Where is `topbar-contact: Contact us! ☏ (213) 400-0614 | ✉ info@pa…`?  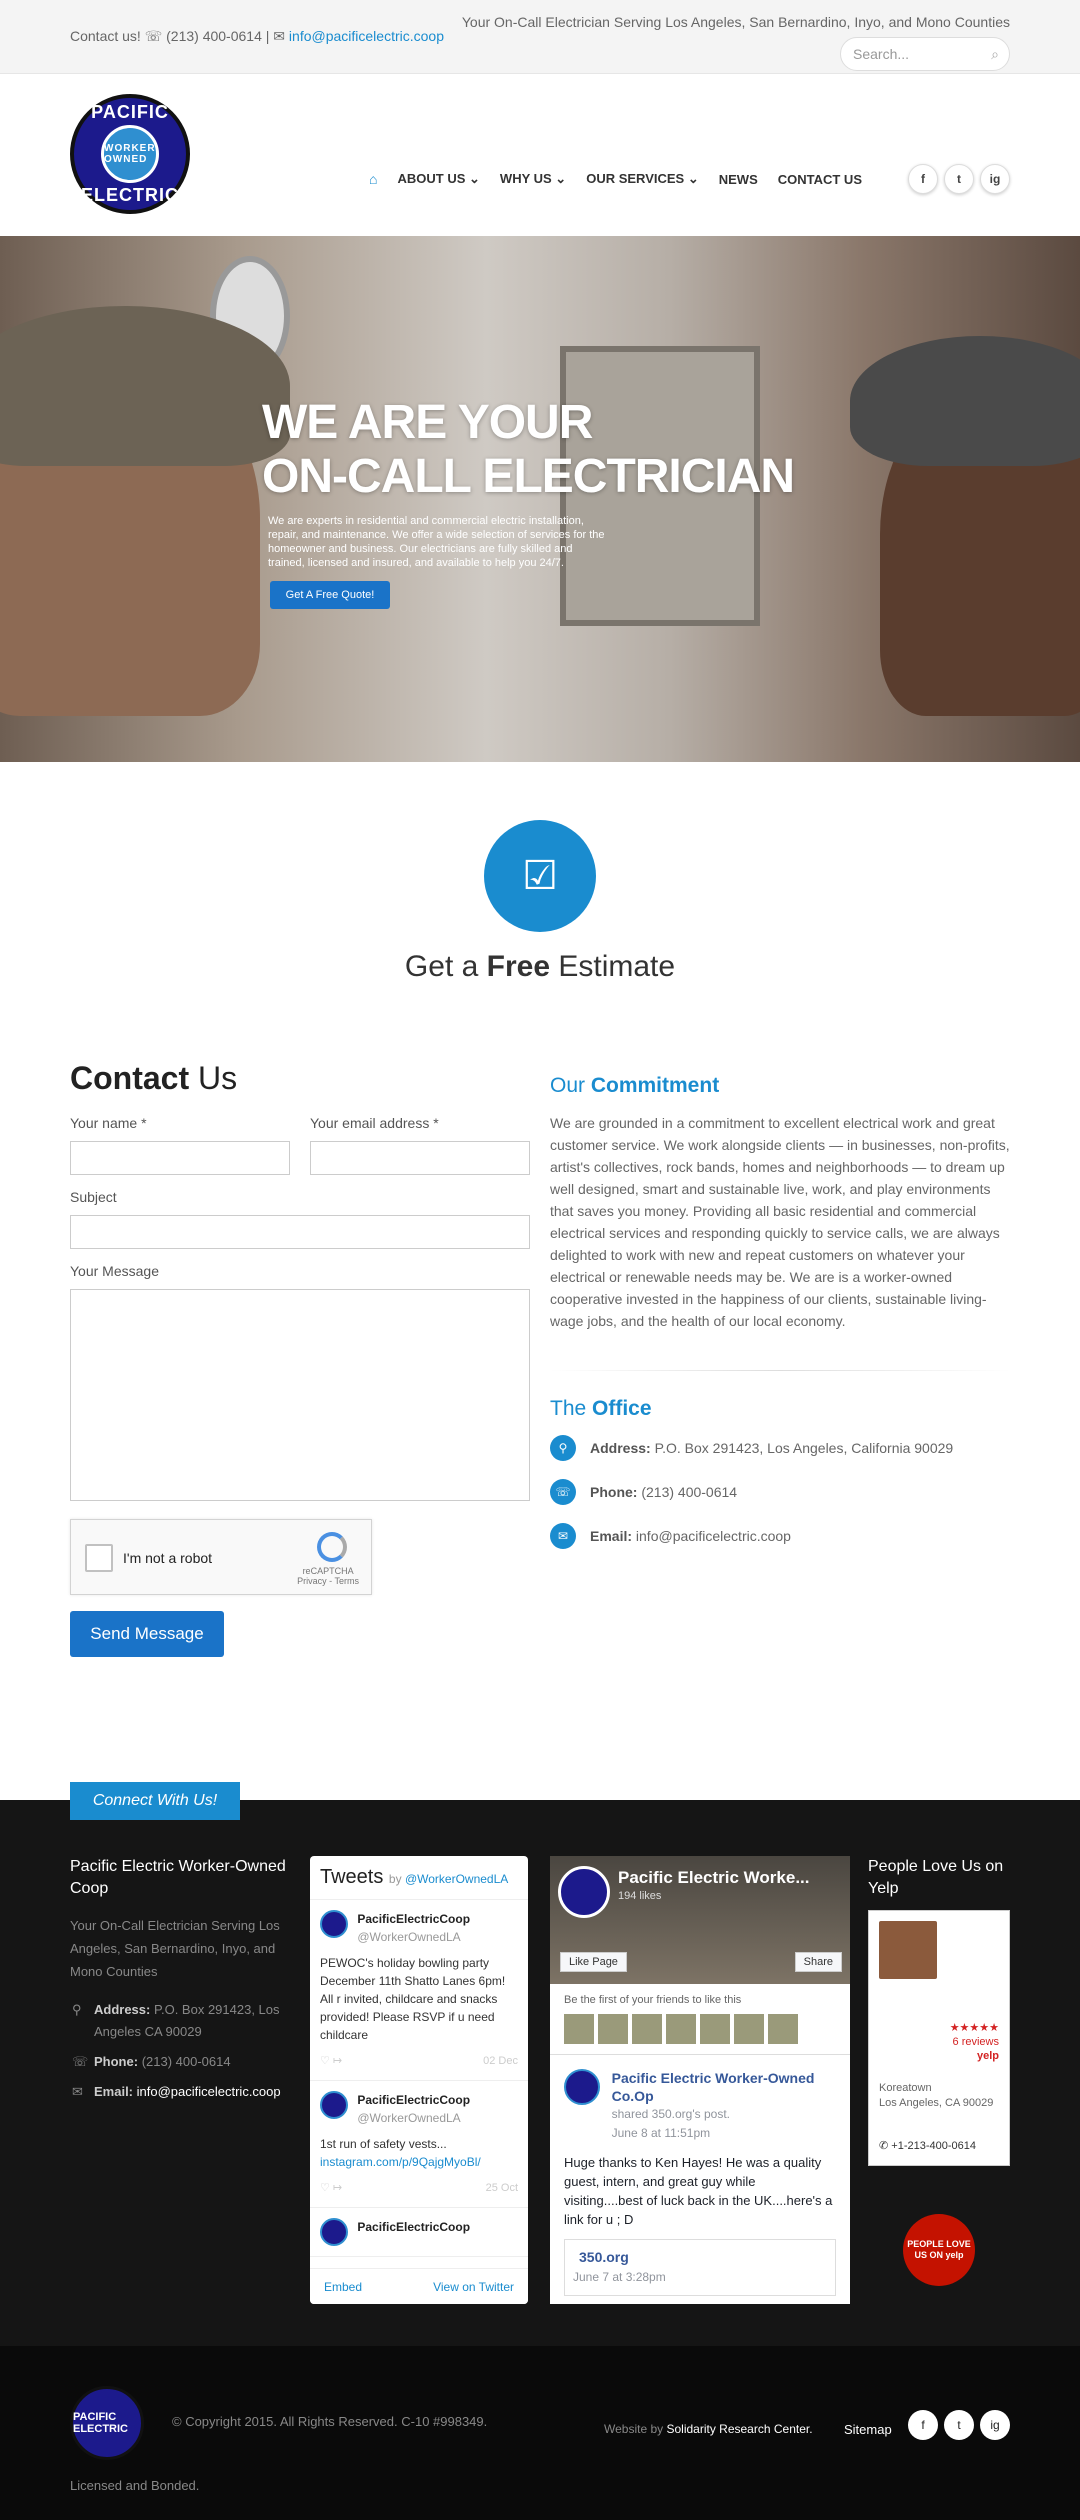 topbar-contact: Contact us! ☏ (213) 400-0614 | ✉ info@pa… is located at coordinates (257, 36).